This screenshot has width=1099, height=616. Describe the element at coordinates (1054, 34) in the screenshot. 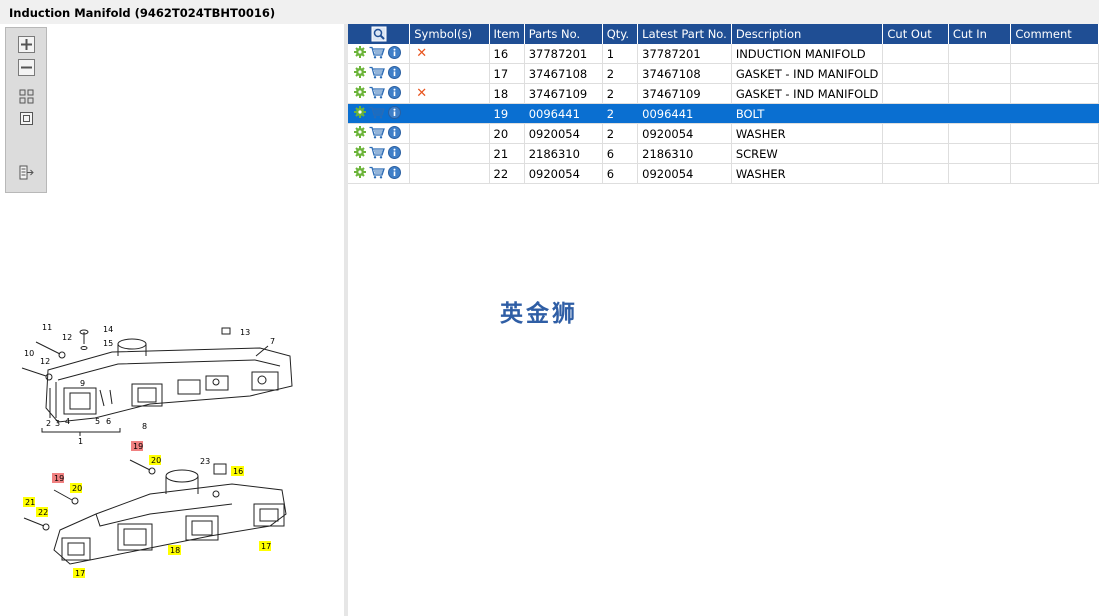

I see `column-header-comment: Comment` at that location.